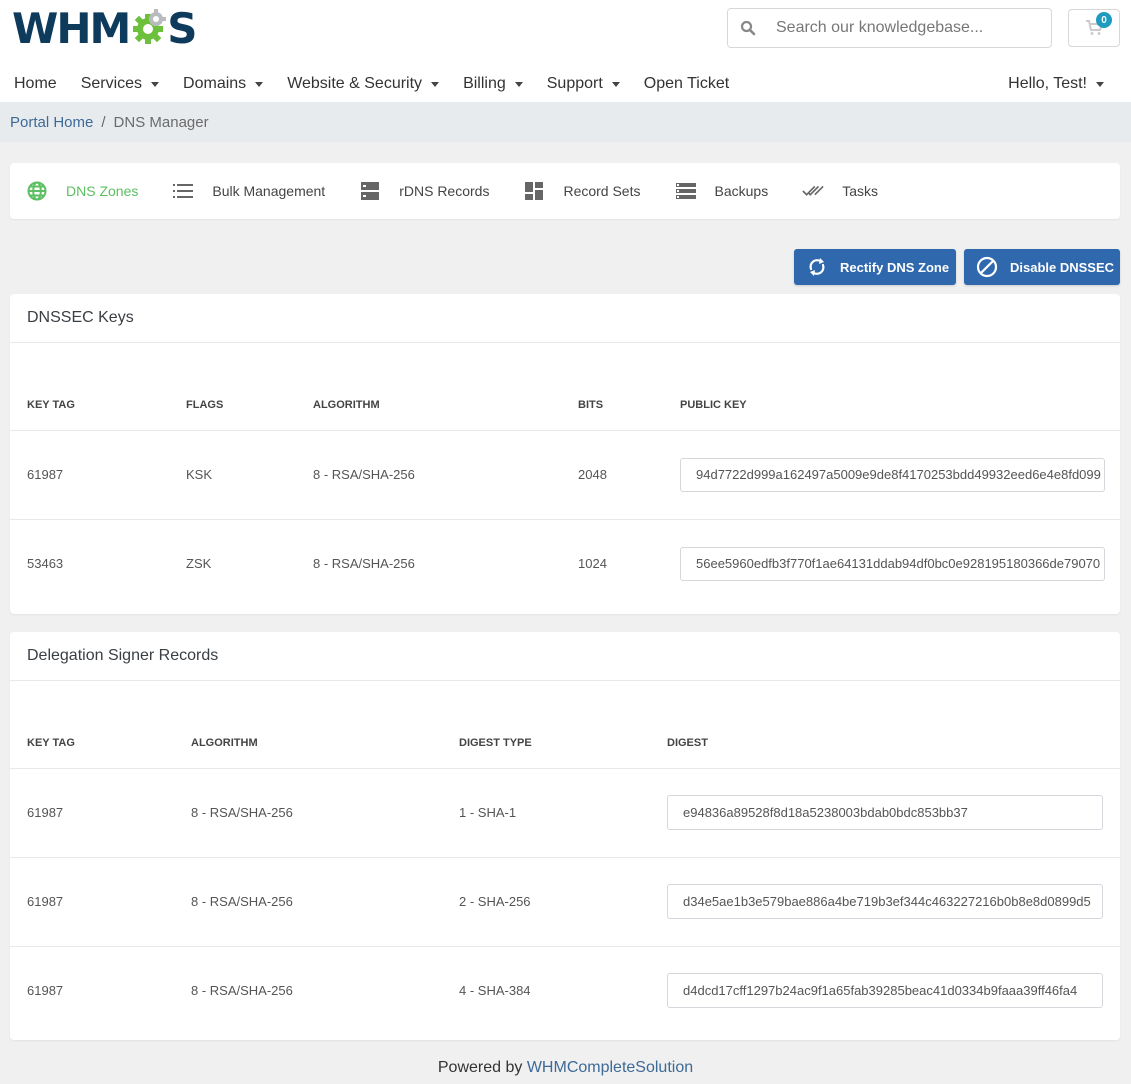 This screenshot has width=1131, height=1084. I want to click on sync-icon, so click(817, 267).